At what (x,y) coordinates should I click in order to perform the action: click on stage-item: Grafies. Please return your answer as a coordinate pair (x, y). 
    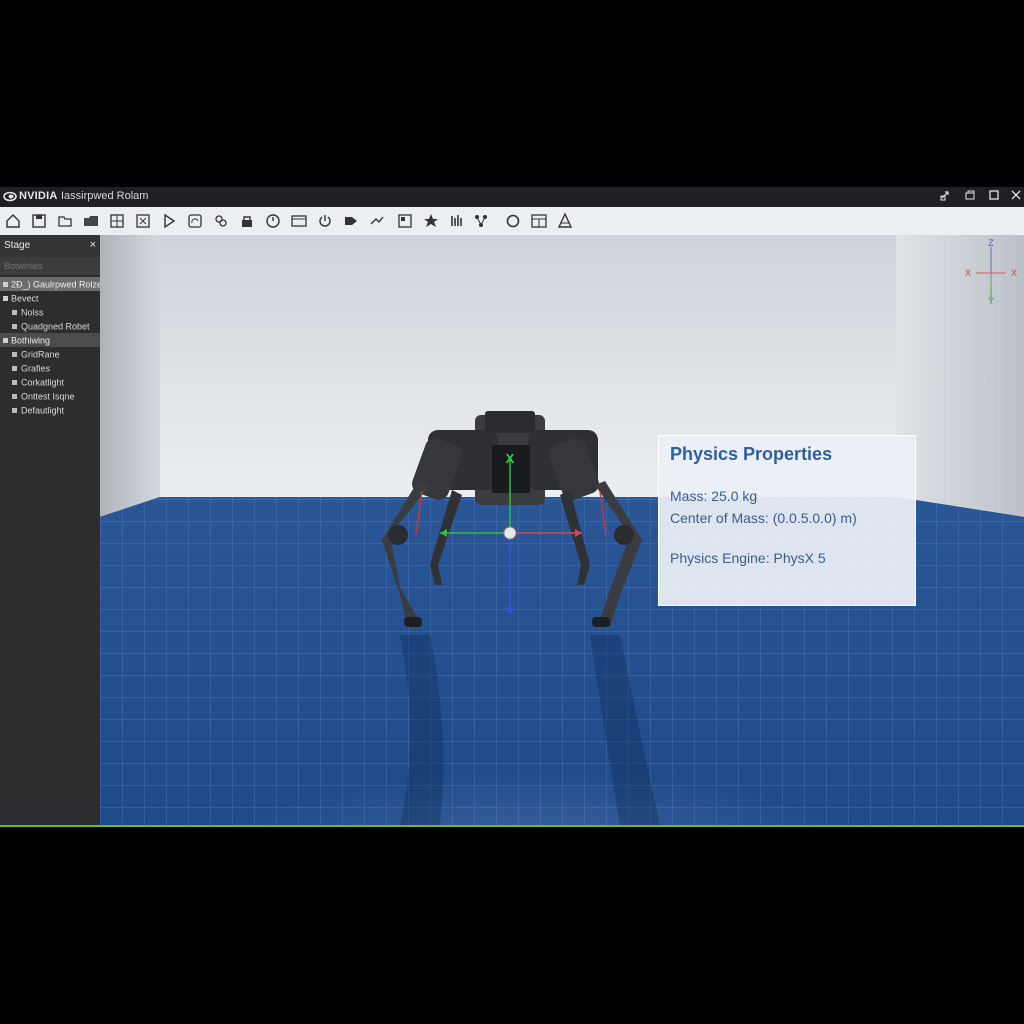
    Looking at the image, I should click on (50, 368).